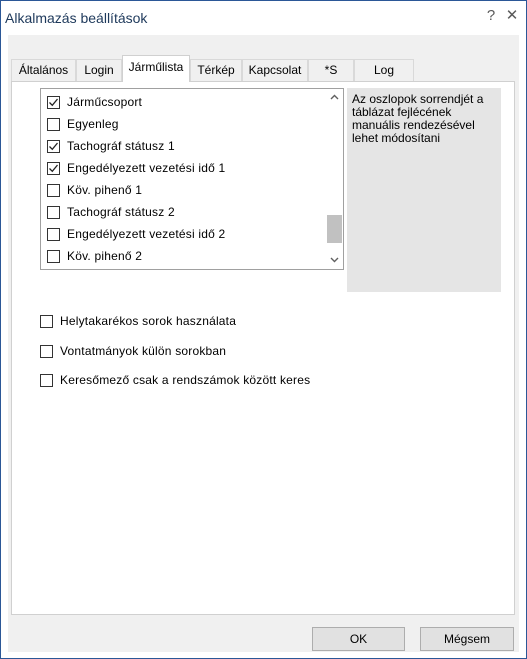 The height and width of the screenshot is (659, 527). I want to click on cancel-button: Mégsem, so click(467, 639).